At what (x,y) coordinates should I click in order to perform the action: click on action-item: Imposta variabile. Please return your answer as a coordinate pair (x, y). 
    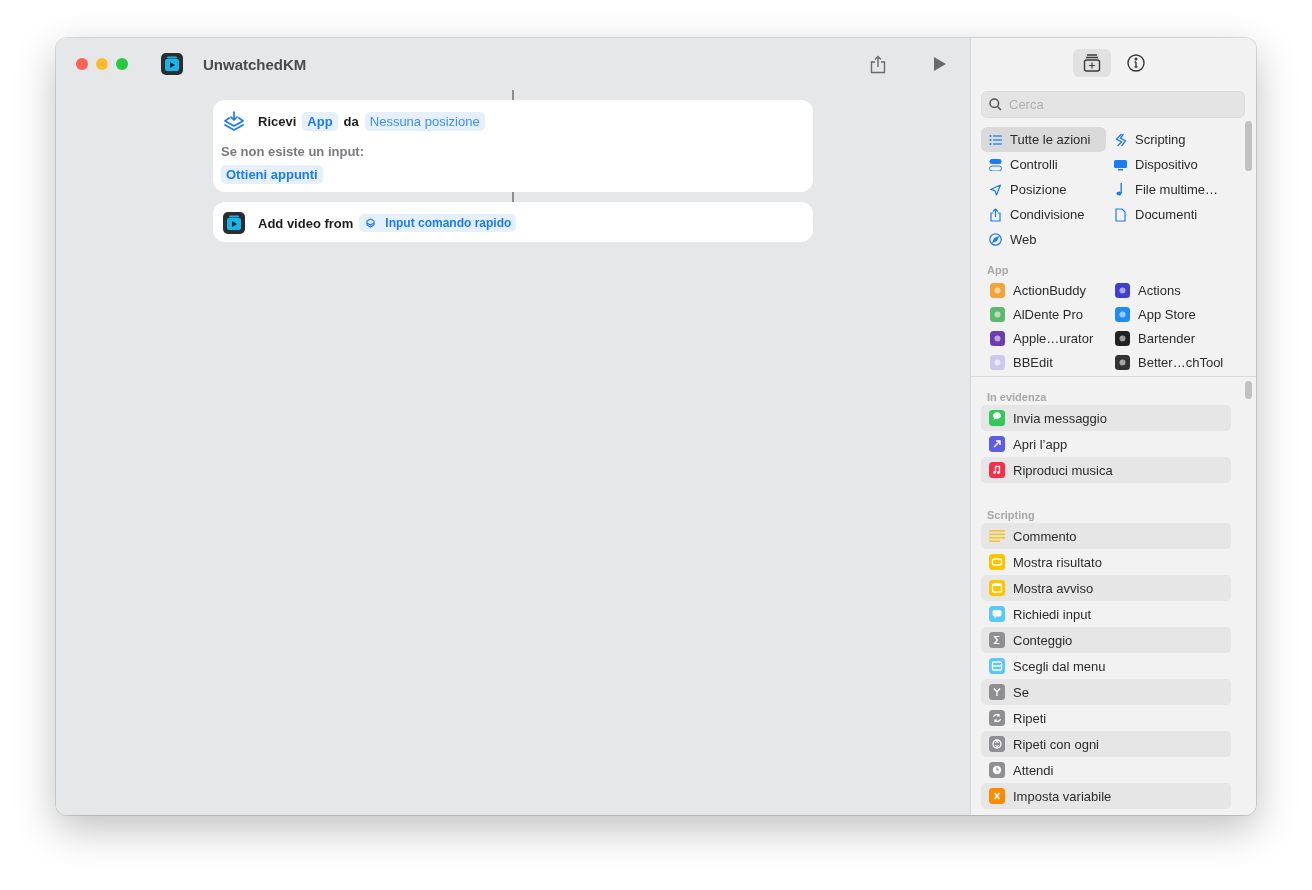
    Looking at the image, I should click on (1106, 796).